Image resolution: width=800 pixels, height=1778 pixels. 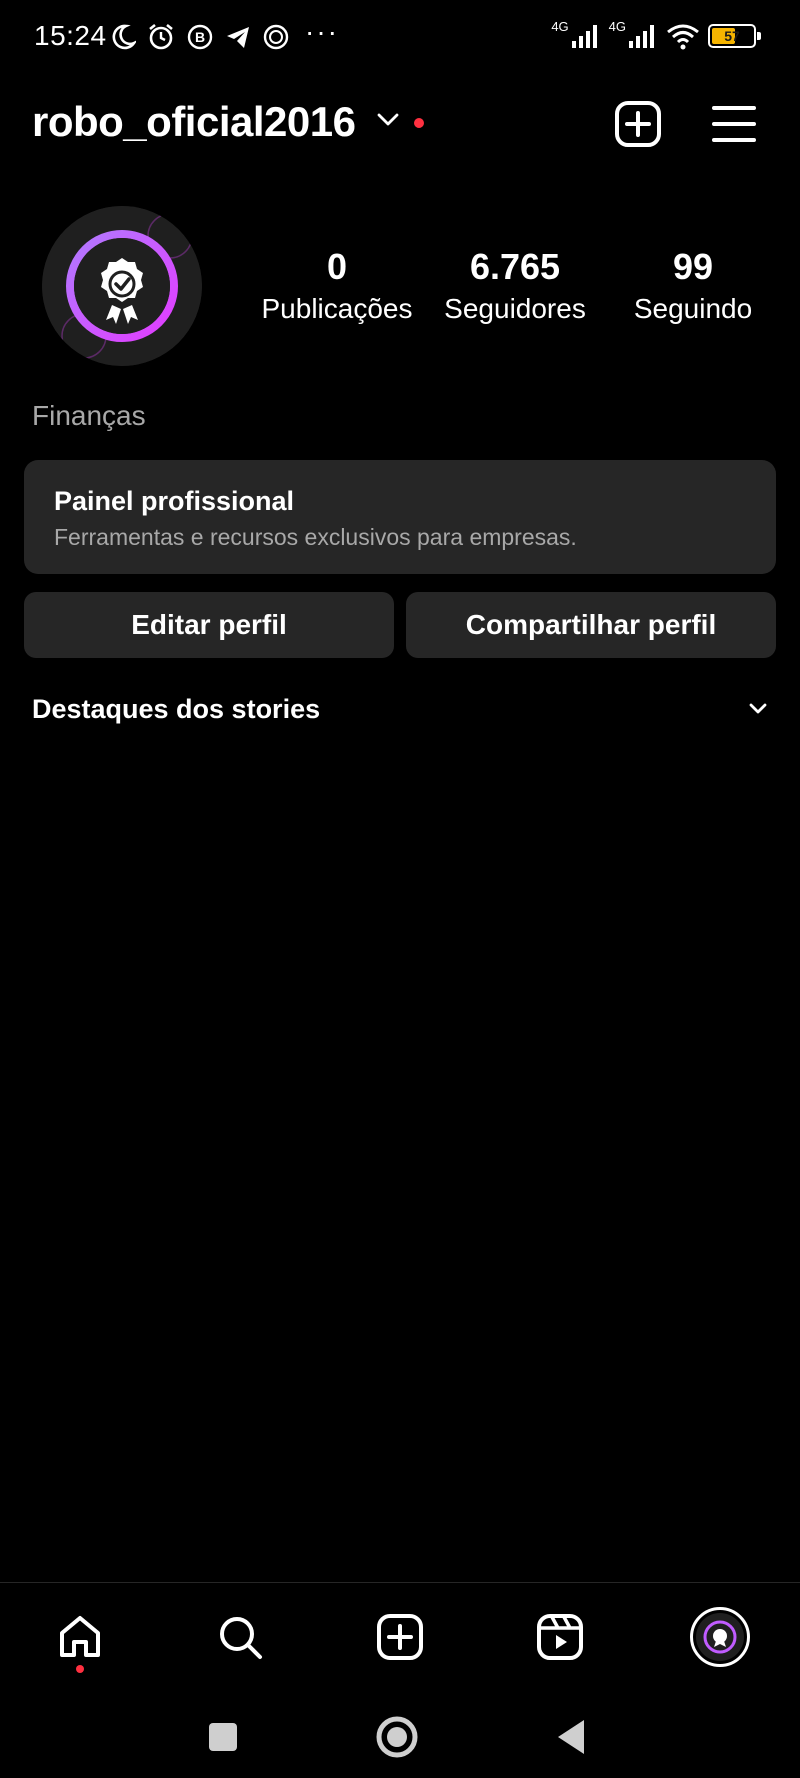 I want to click on b-app-icon: B, so click(x=200, y=37).